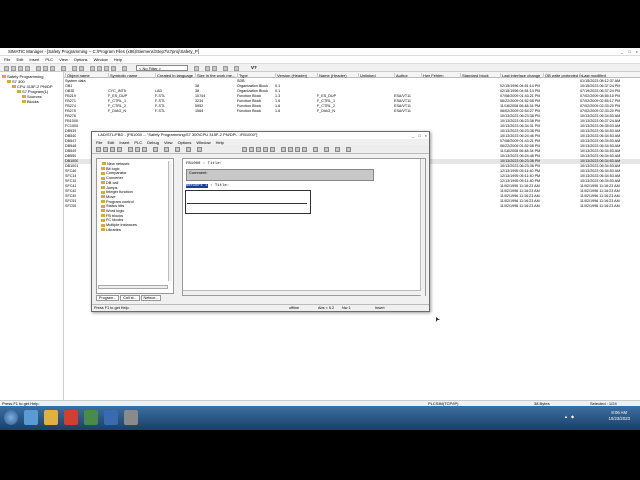 The image size is (640, 480). What do you see at coordinates (113, 68) in the screenshot?
I see `details-icon` at bounding box center [113, 68].